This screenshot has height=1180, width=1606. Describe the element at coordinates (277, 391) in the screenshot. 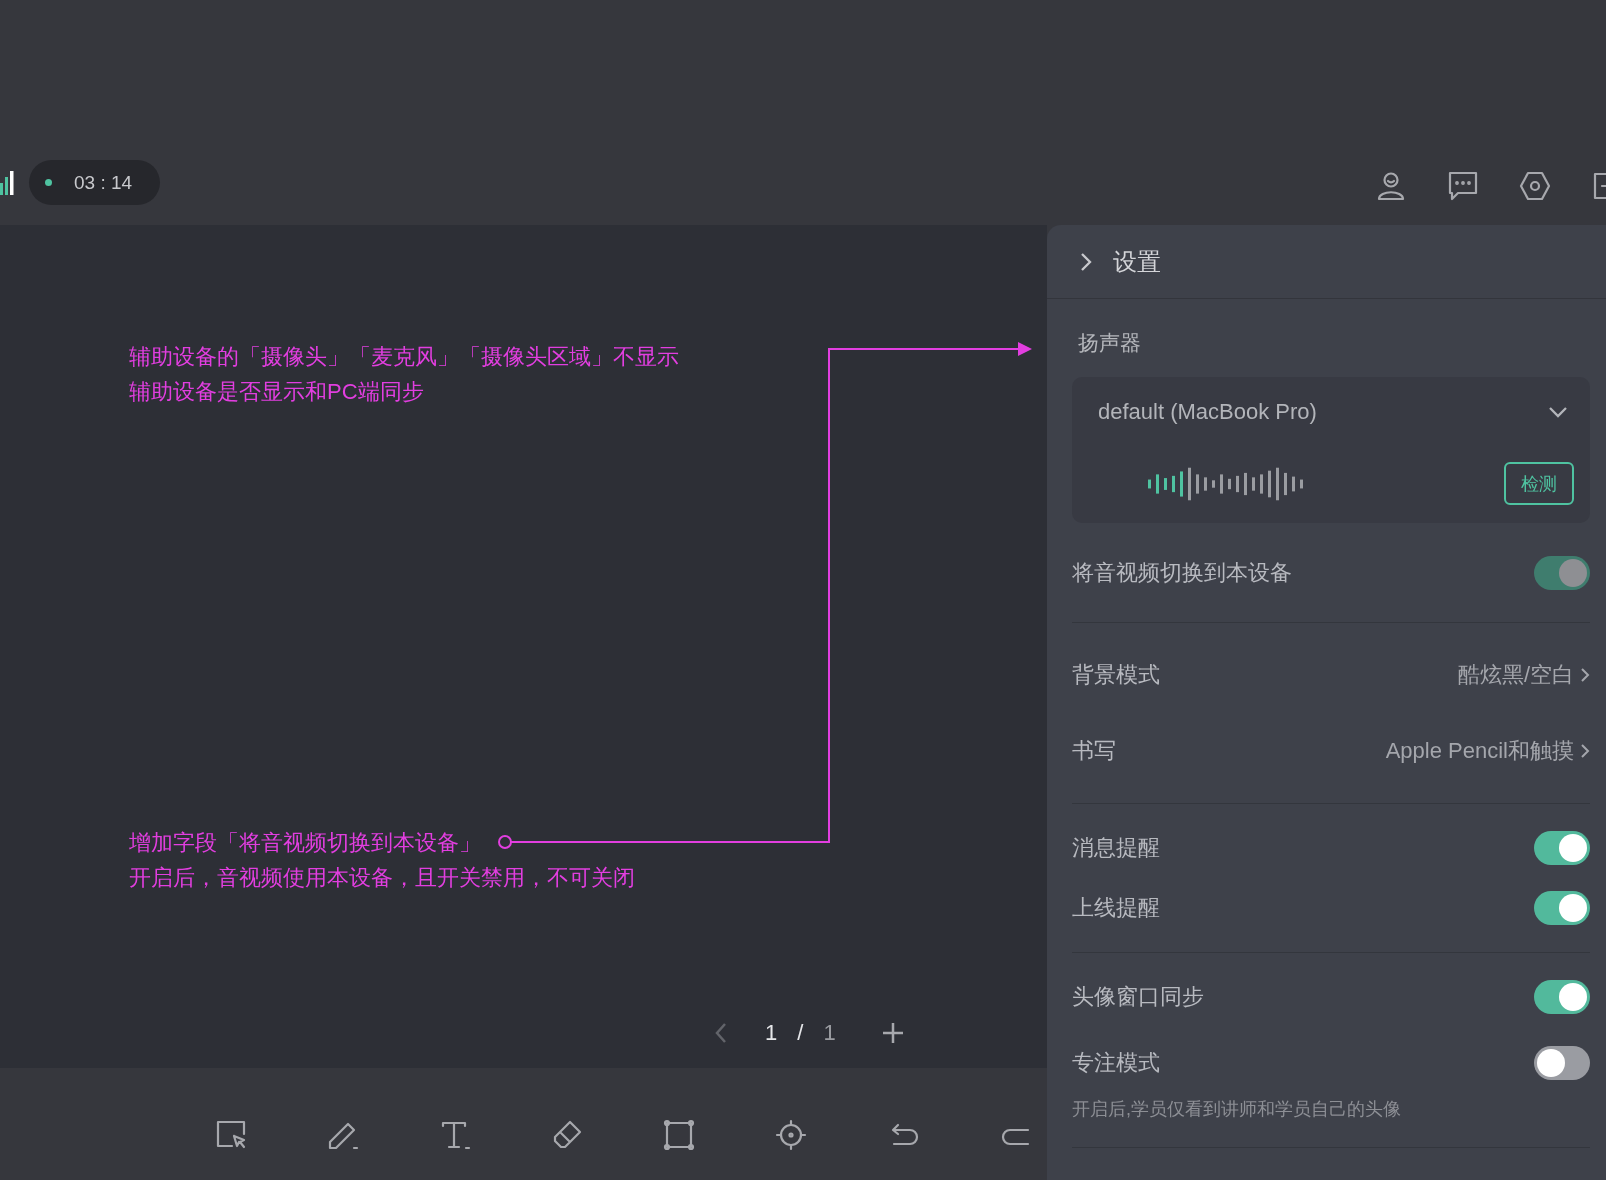

I see `annotation-text: 辅助设备是否显示和PC端同步` at that location.